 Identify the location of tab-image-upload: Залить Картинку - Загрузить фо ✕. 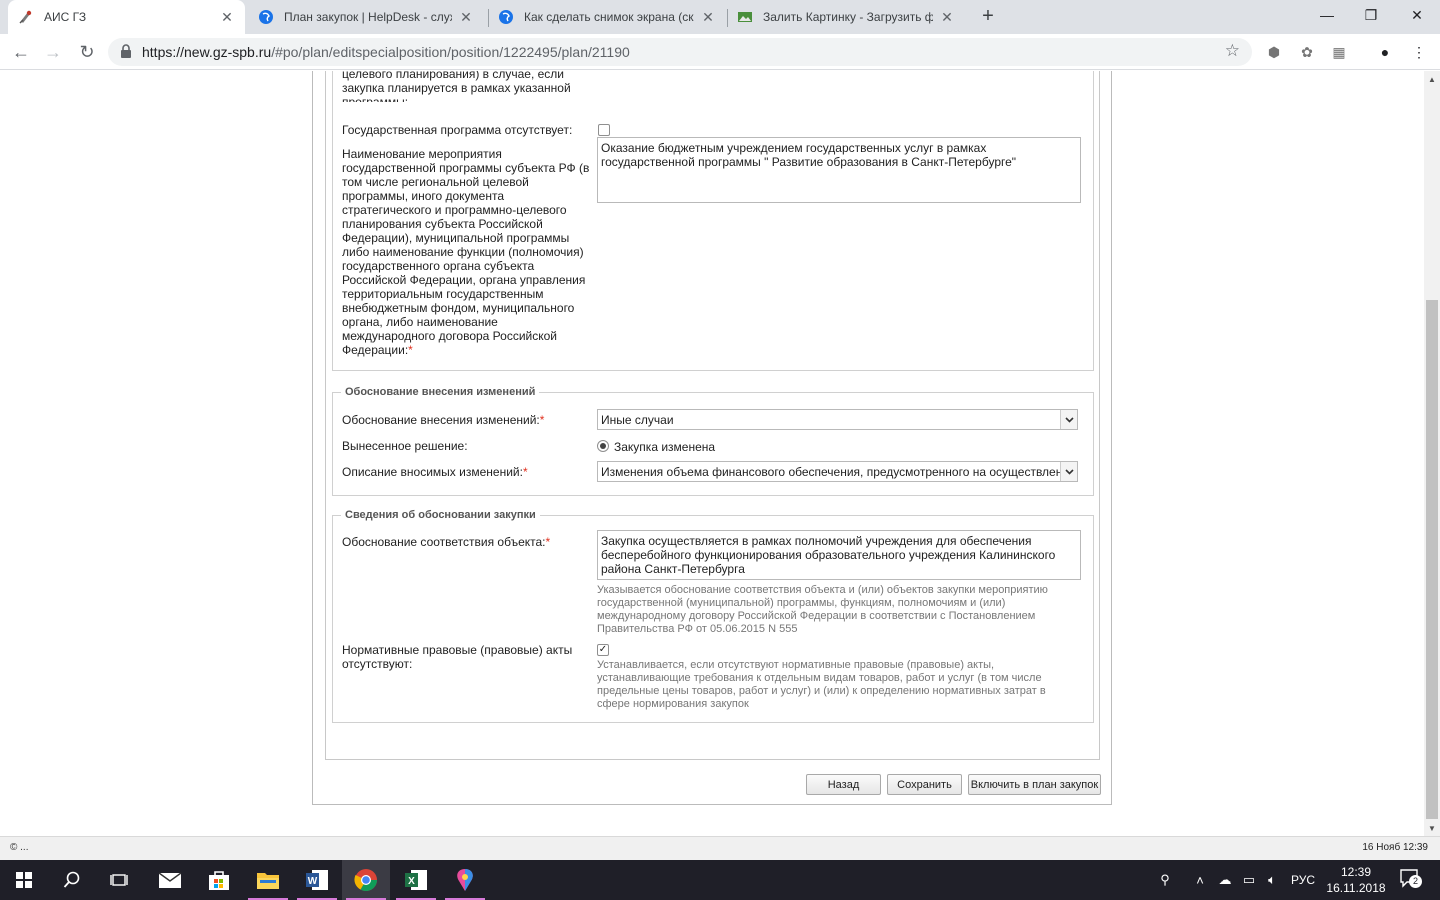
(846, 17).